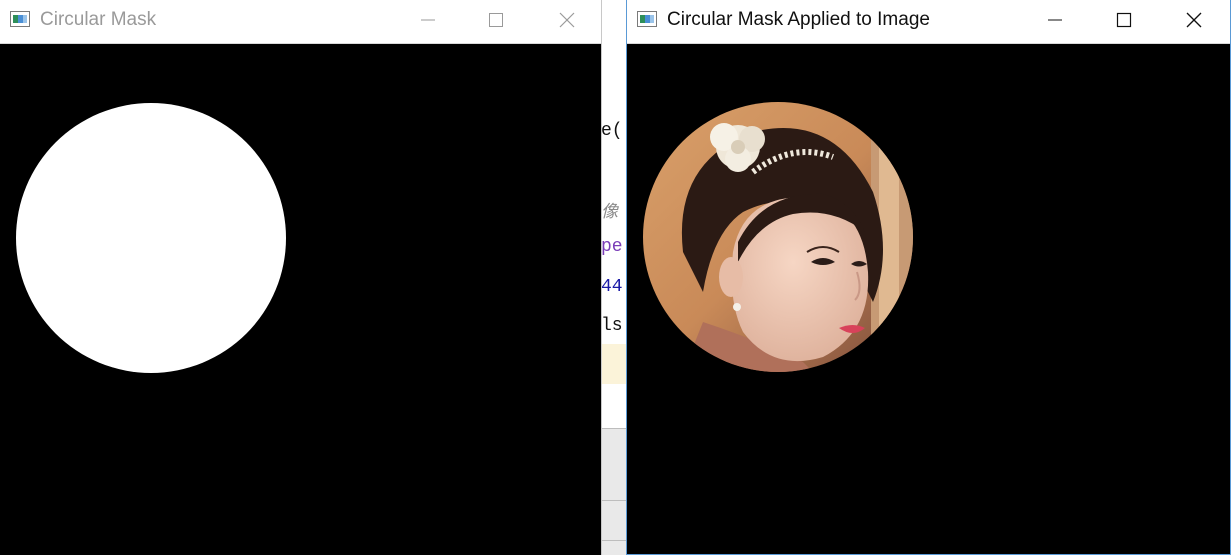 This screenshot has height=555, width=1231. I want to click on masked-portrait-image, so click(778, 237).